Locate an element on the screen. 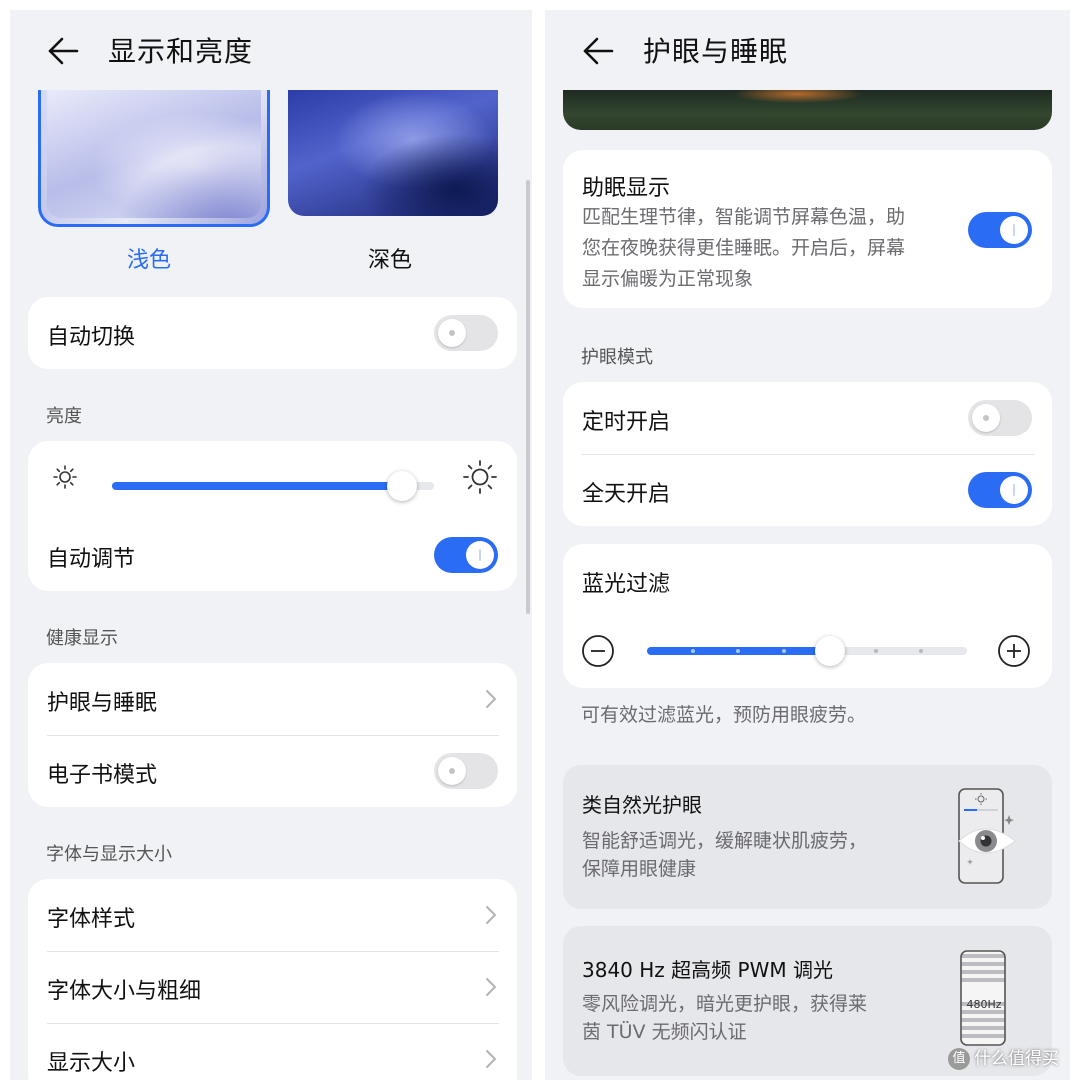 Image resolution: width=1080 pixels, height=1080 pixels. auto-adjust-label: 自动调节 is located at coordinates (91, 559).